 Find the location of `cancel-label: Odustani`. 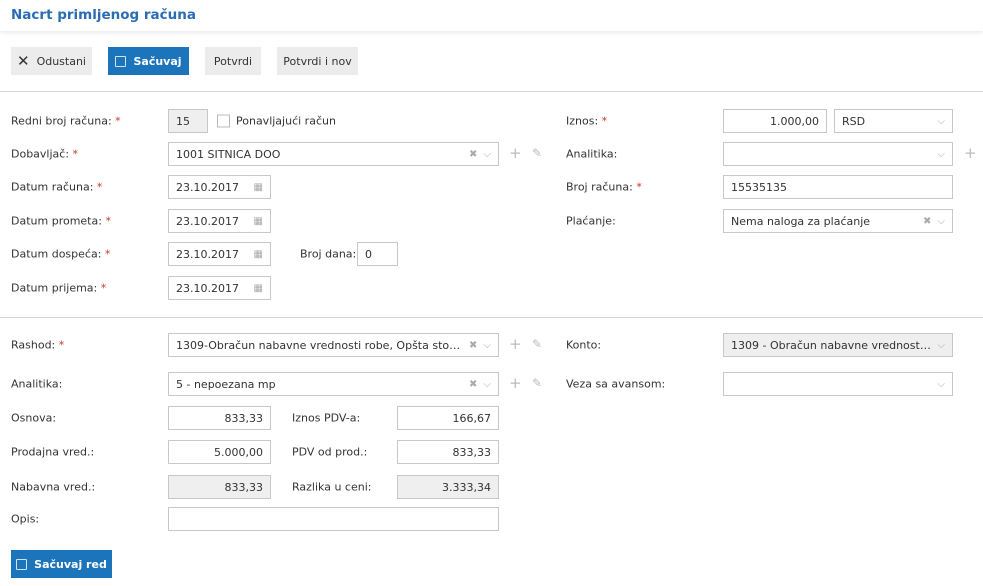

cancel-label: Odustani is located at coordinates (61, 61).